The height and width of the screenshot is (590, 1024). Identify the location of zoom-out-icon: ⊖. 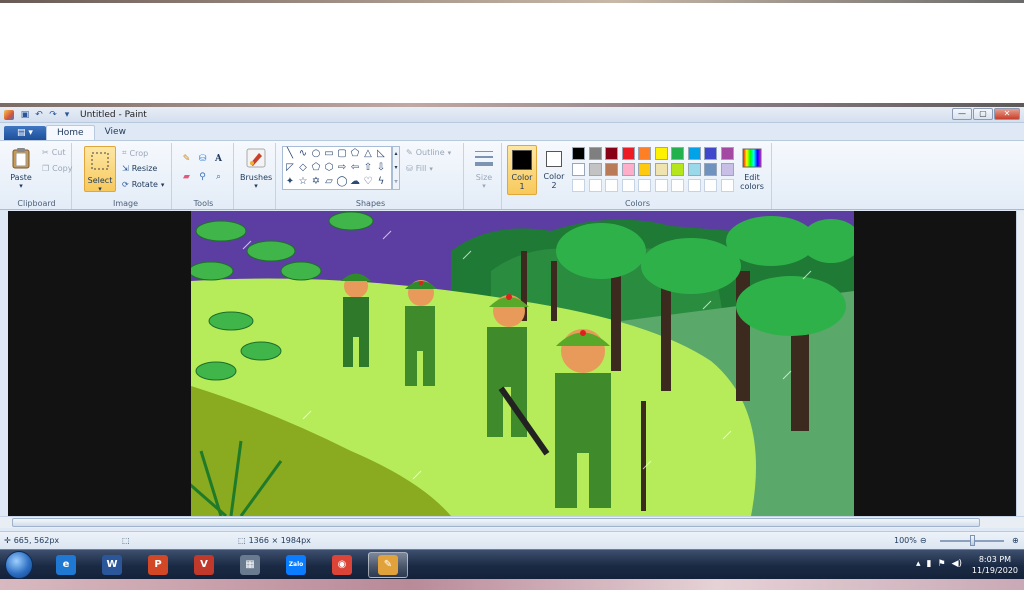
(923, 540).